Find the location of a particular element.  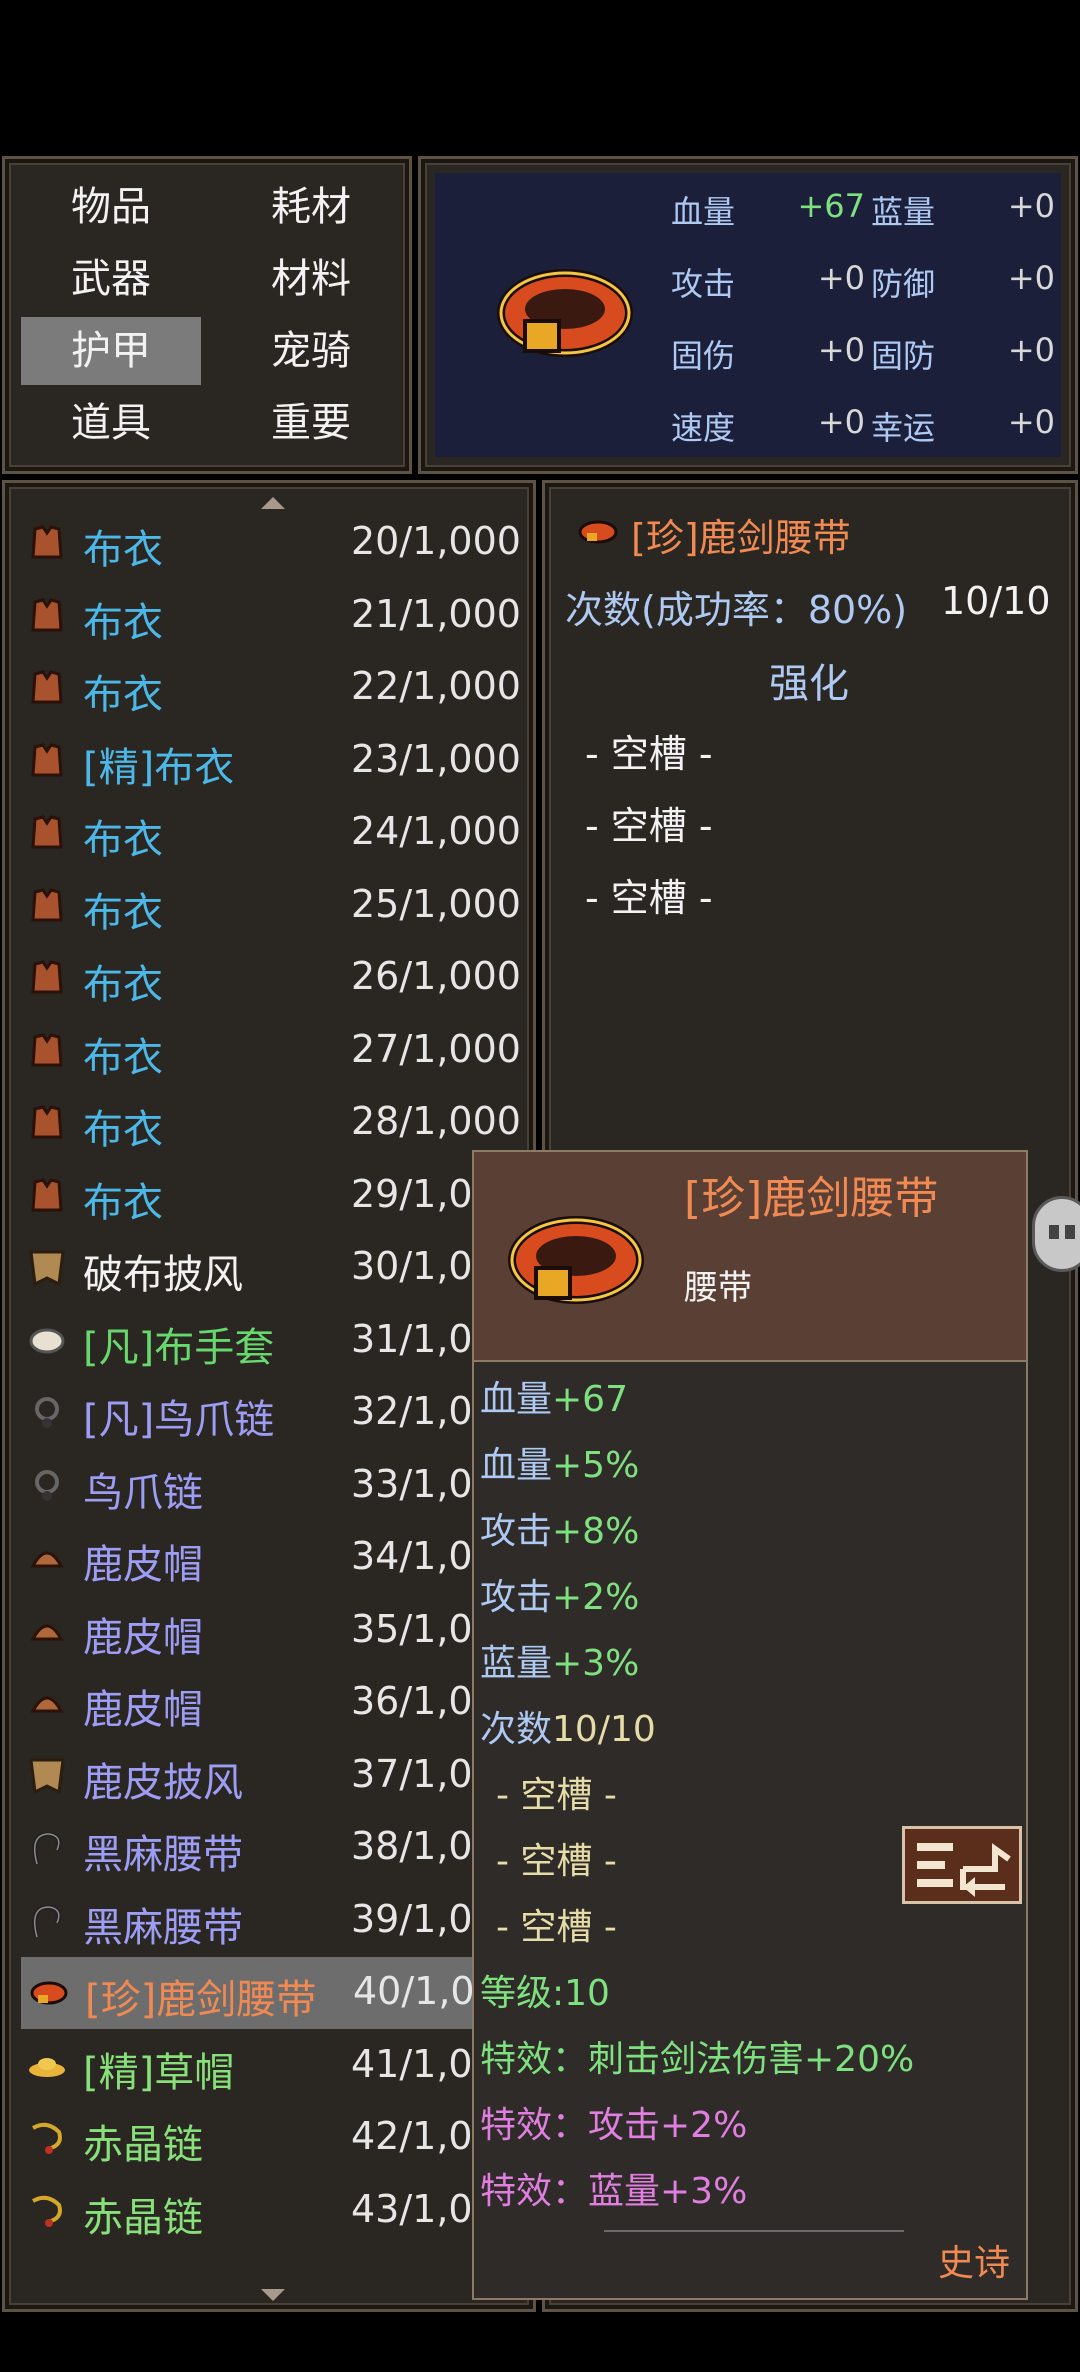

detail-attempts-value: 10/10 is located at coordinates (996, 601).